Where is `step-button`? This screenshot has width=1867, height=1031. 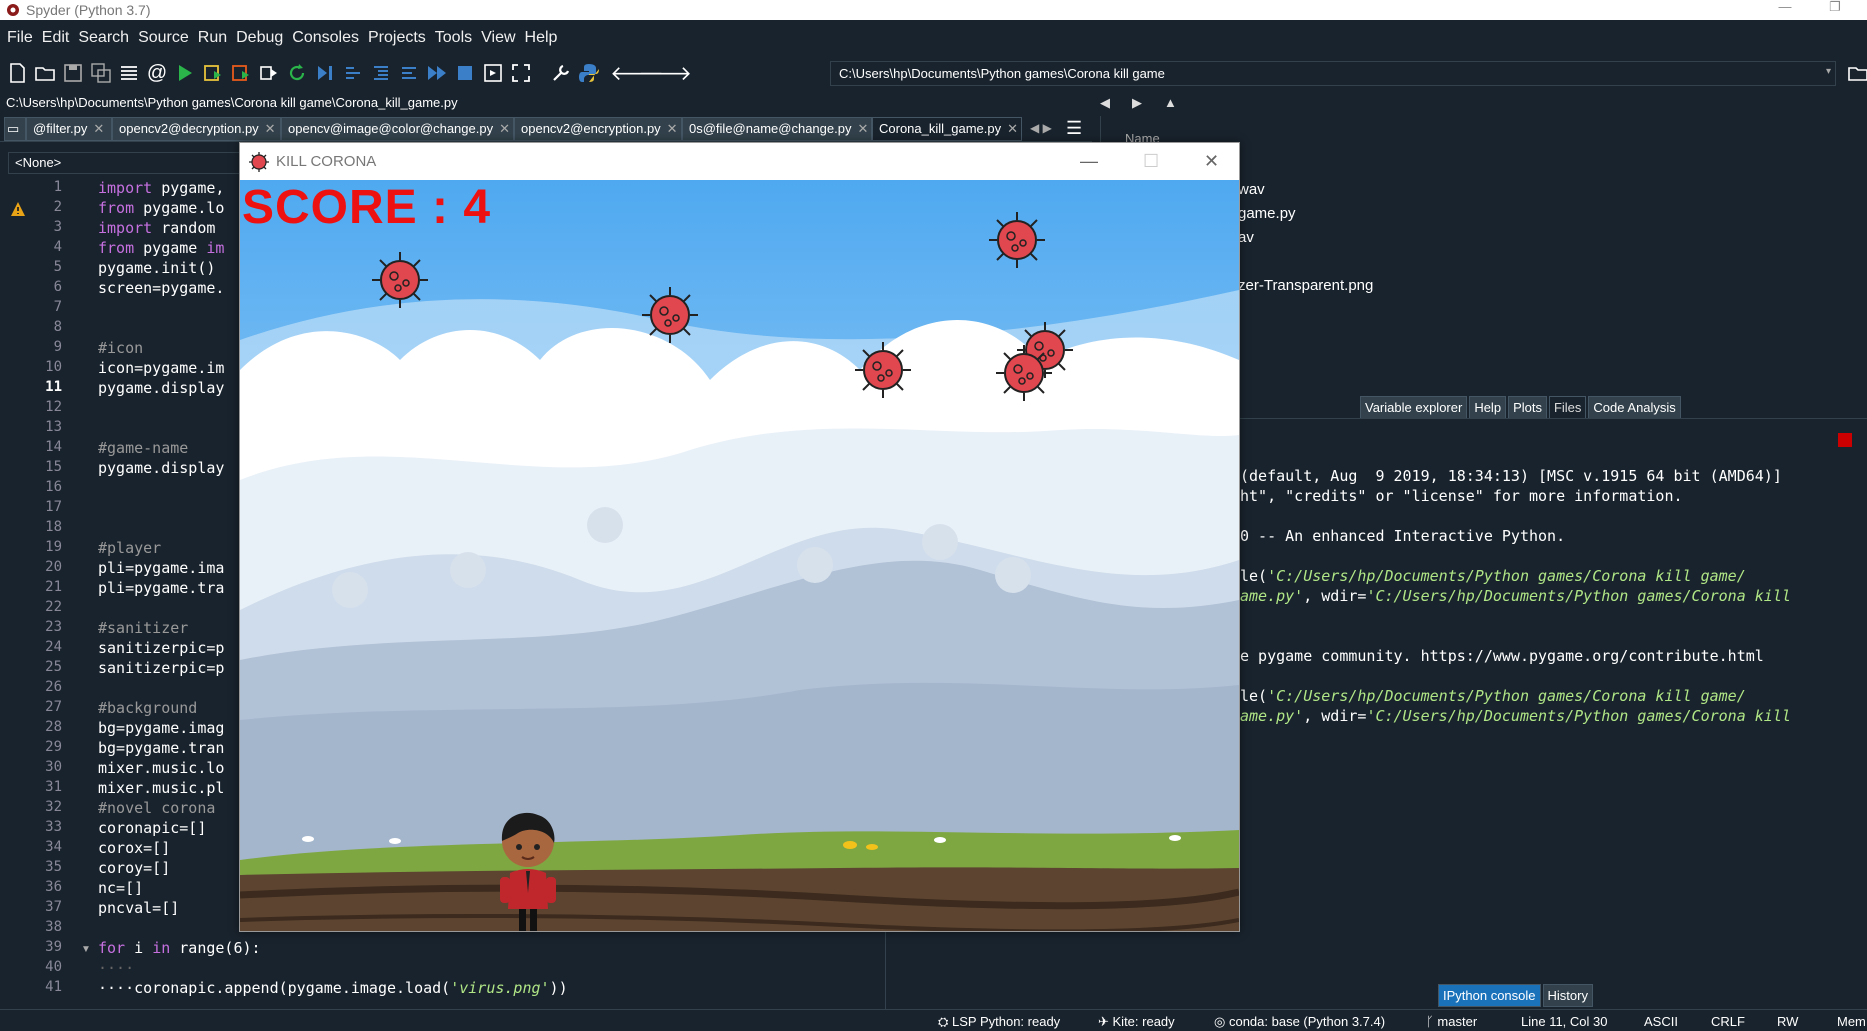 step-button is located at coordinates (353, 73).